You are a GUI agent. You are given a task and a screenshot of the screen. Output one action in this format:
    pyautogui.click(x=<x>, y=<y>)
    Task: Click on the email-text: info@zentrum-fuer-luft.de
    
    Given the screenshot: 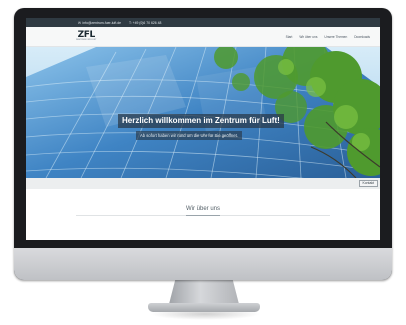 What is the action you would take?
    pyautogui.click(x=102, y=22)
    